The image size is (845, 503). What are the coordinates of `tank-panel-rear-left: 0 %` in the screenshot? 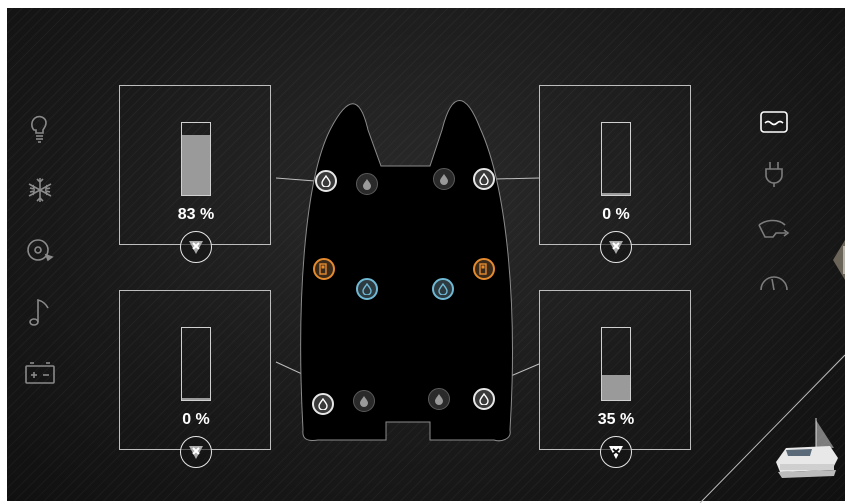 It's located at (195, 379).